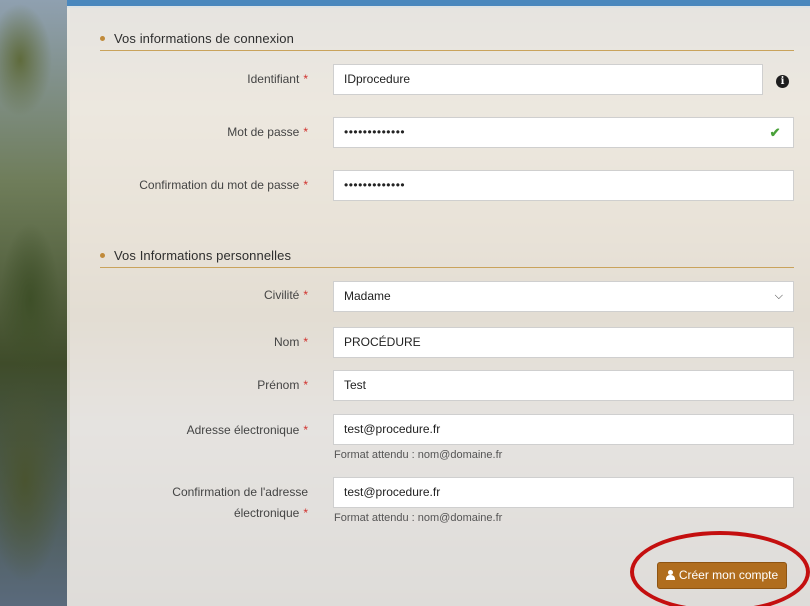 Image resolution: width=810 pixels, height=606 pixels. Describe the element at coordinates (563, 296) in the screenshot. I see `civilite-select: Madame ⌵` at that location.